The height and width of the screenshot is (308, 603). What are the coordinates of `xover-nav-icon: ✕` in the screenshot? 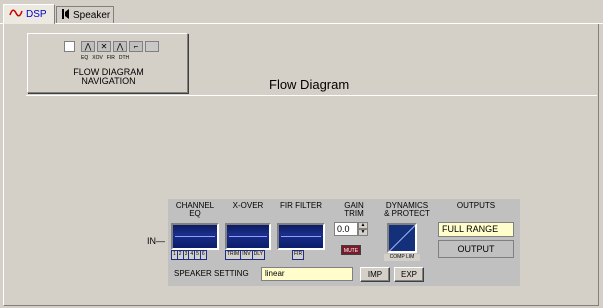 It's located at (104, 46).